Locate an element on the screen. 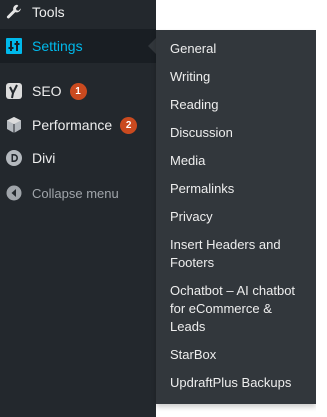 Image resolution: width=327 pixels, height=417 pixels. performance-cube-icon is located at coordinates (14, 125).